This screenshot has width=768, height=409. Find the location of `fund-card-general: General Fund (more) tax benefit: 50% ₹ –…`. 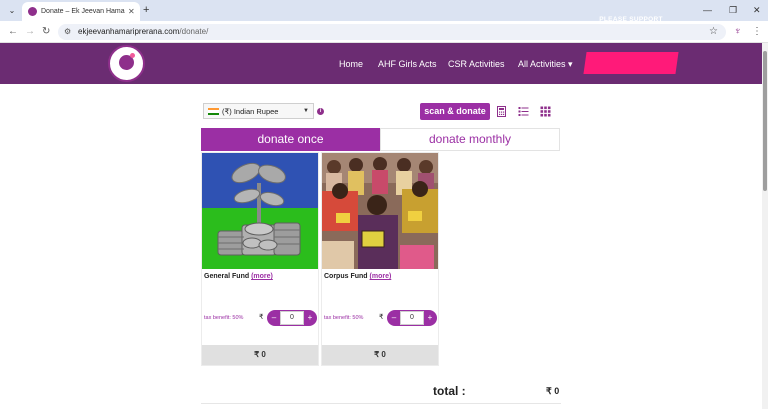

fund-card-general: General Fund (more) tax benefit: 50% ₹ –… is located at coordinates (260, 259).